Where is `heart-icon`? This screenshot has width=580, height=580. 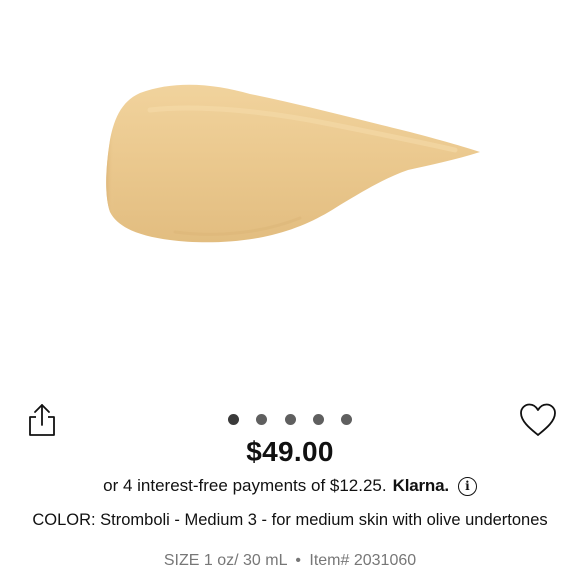 heart-icon is located at coordinates (538, 419).